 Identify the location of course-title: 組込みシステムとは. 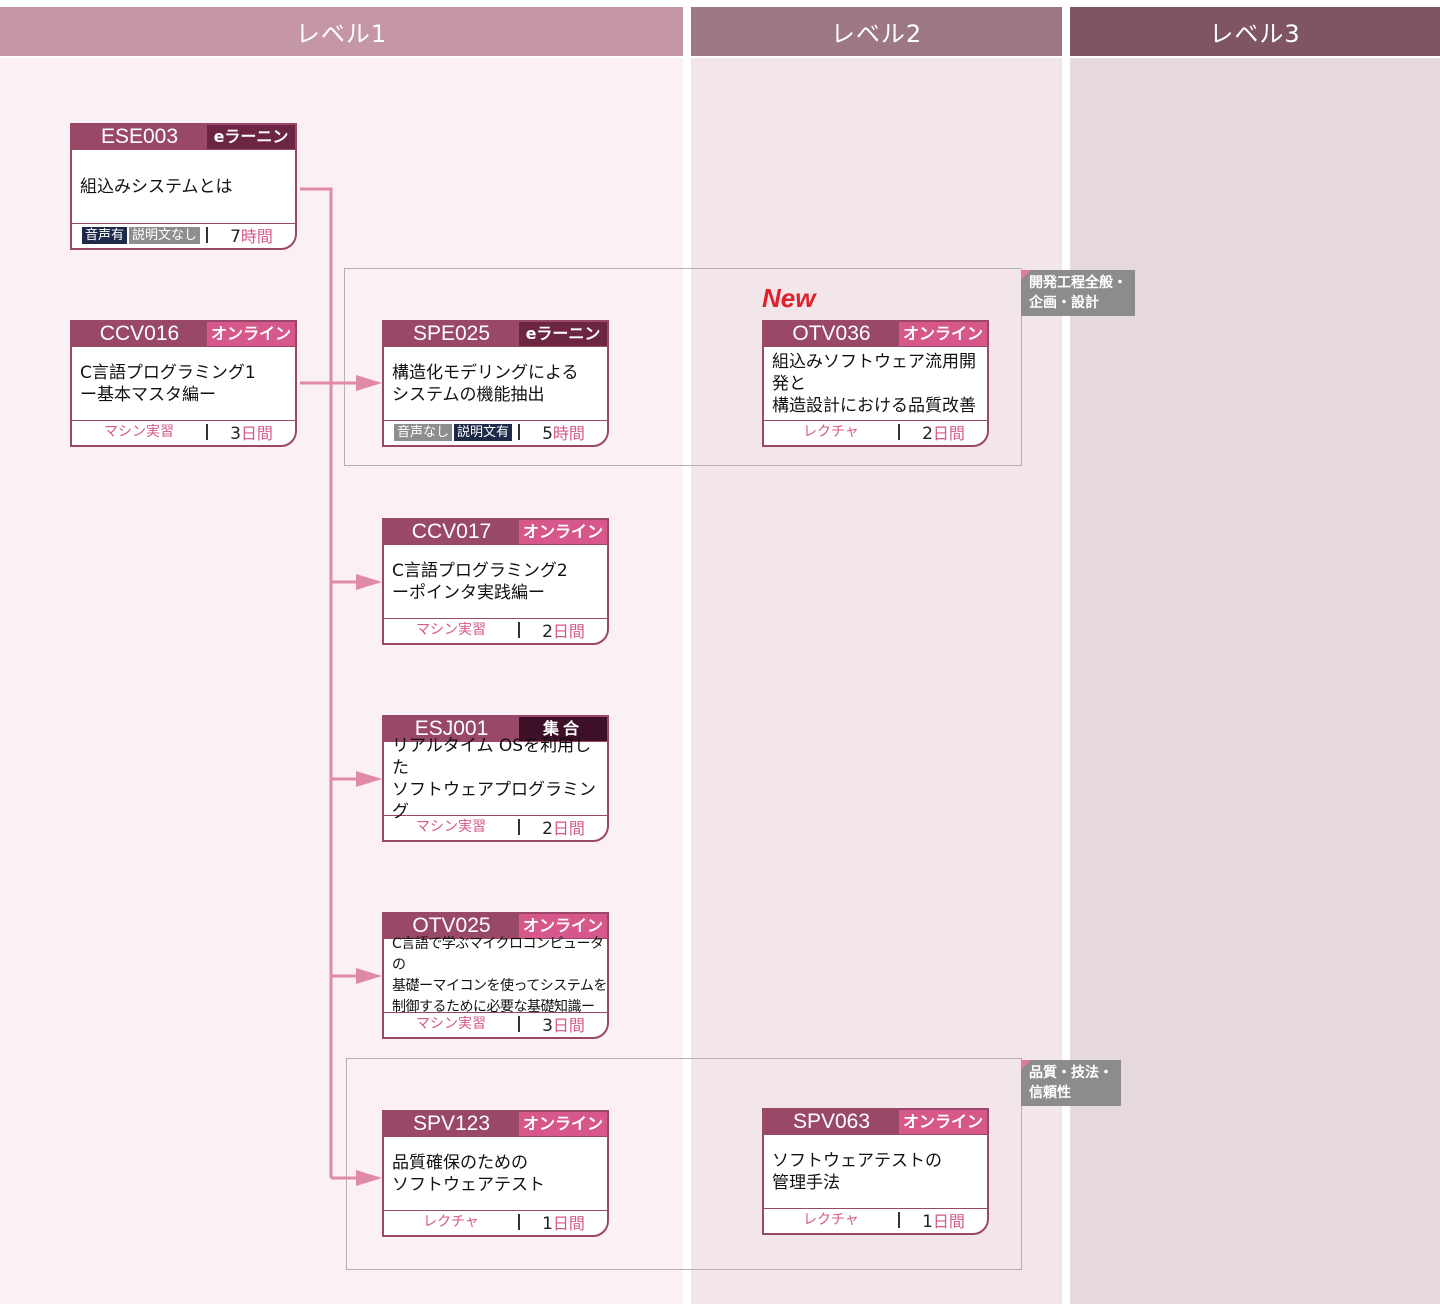
(183, 186).